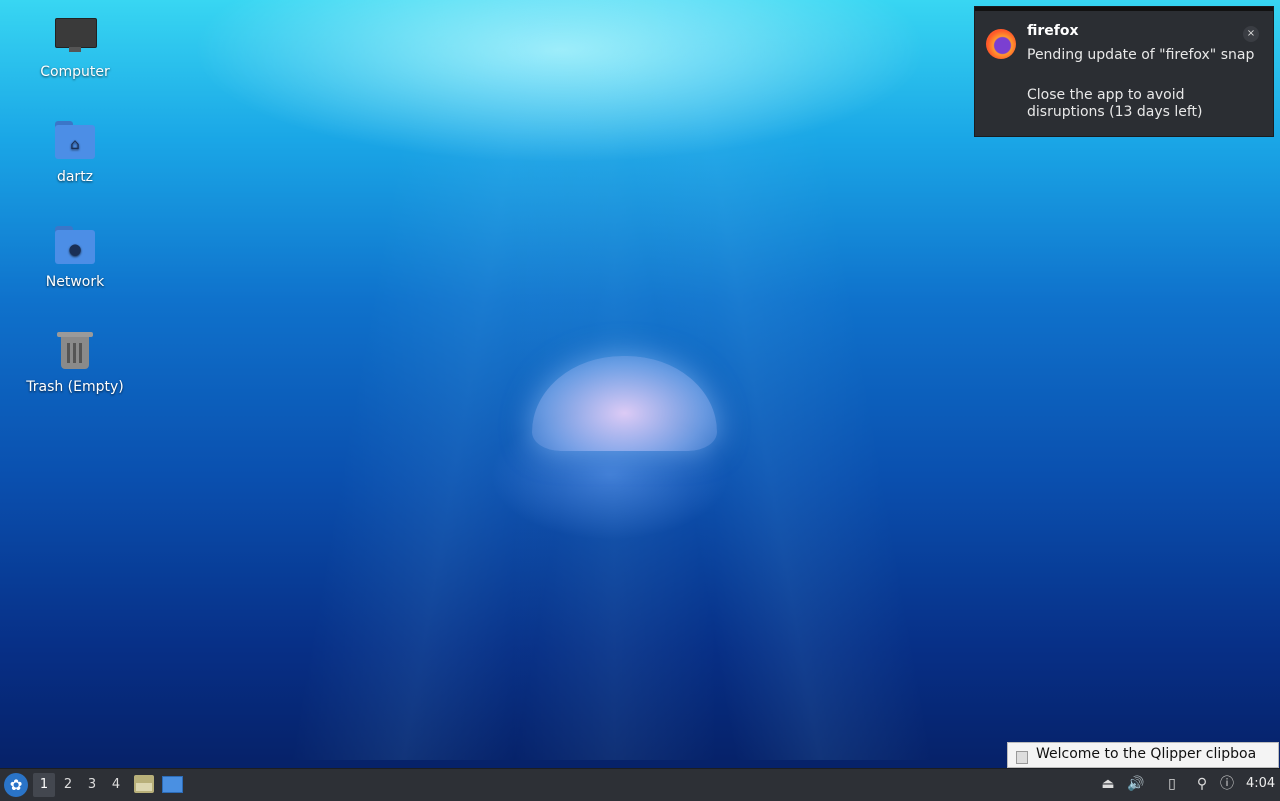  What do you see at coordinates (44, 785) in the screenshot?
I see `workspace-1: 1` at bounding box center [44, 785].